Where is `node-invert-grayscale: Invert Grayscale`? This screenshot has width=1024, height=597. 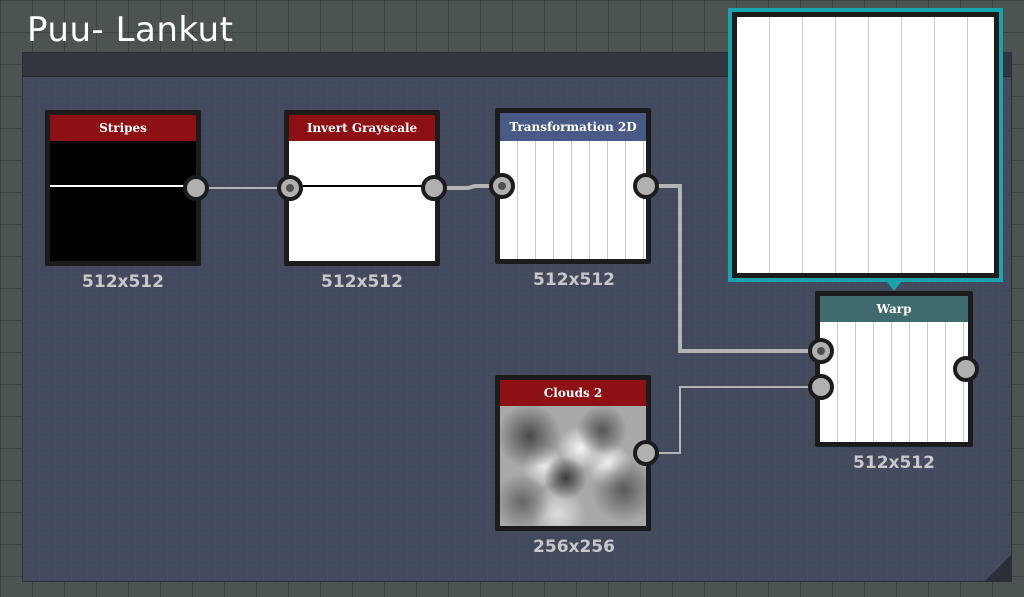
node-invert-grayscale: Invert Grayscale is located at coordinates (362, 188).